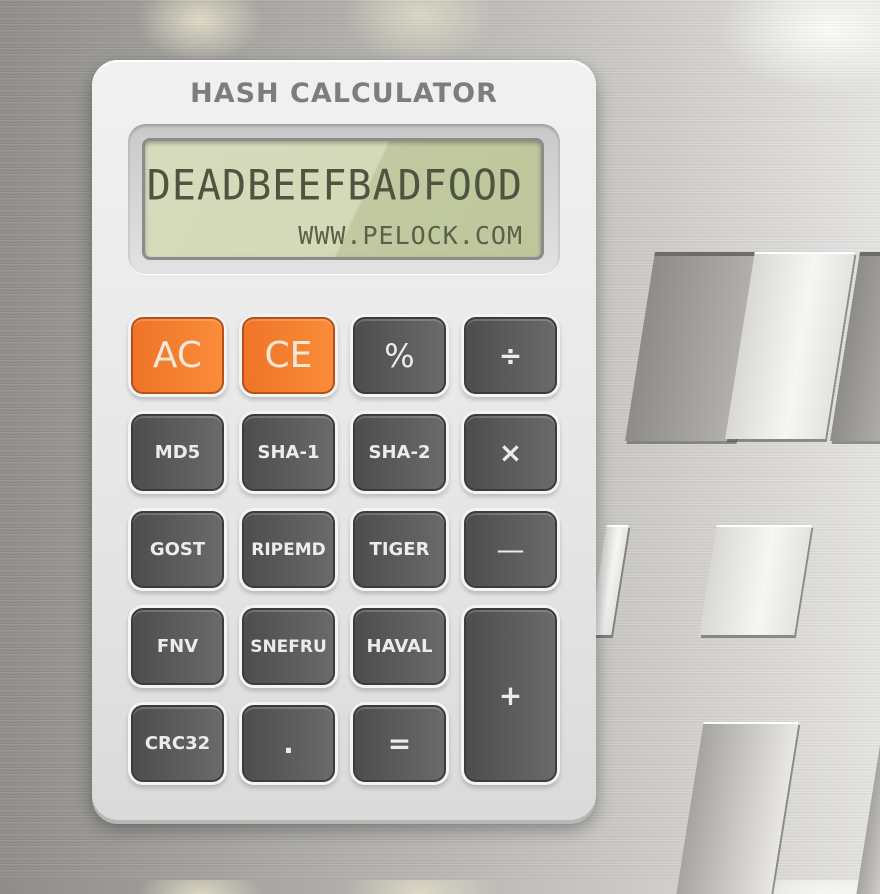  What do you see at coordinates (177, 452) in the screenshot?
I see `md5-button: MD5` at bounding box center [177, 452].